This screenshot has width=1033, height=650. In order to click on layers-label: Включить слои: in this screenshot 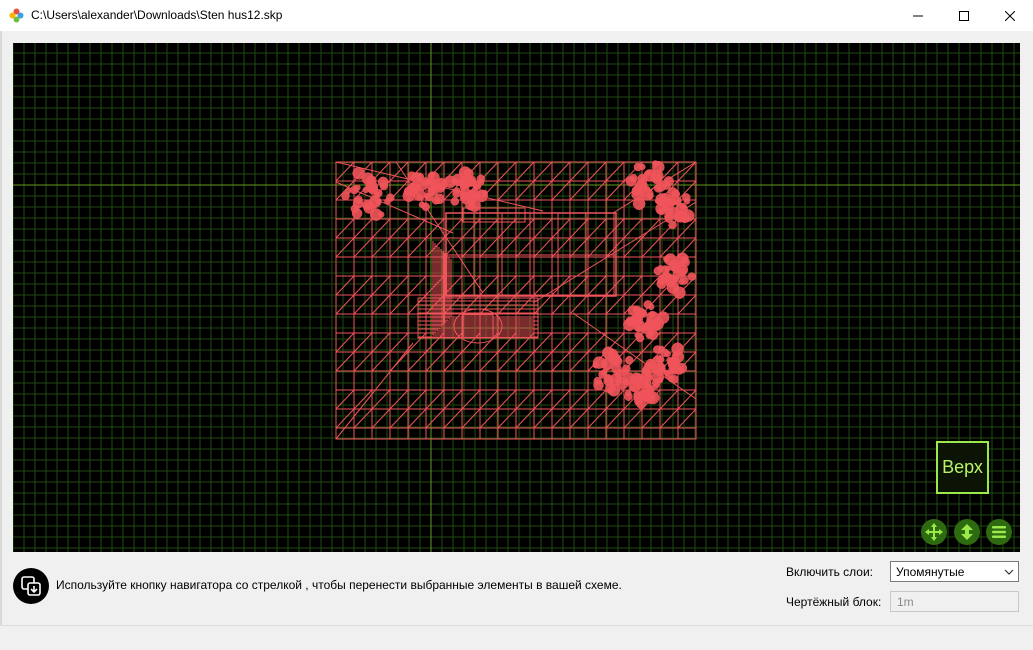, I will do `click(830, 572)`.